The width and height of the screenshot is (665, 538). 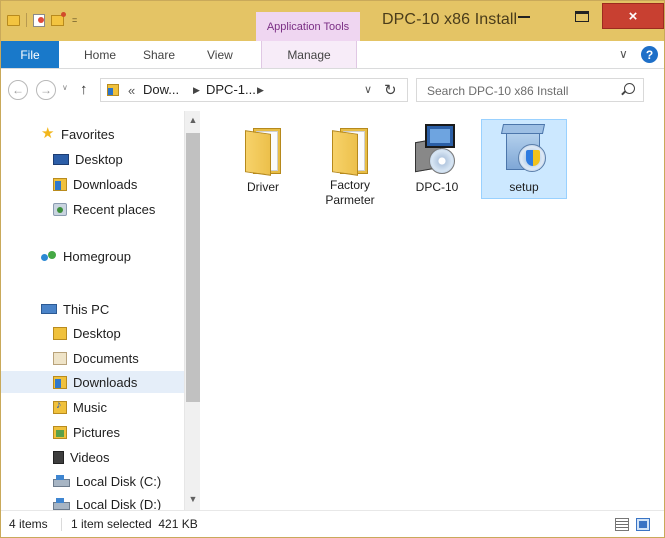 I want to click on scroll-down-arrow-icon: ▼, so click(x=192, y=499).